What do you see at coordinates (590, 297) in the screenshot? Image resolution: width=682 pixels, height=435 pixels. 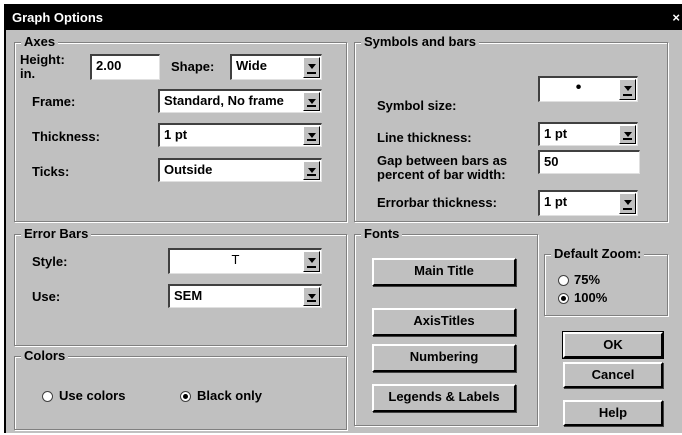 I see `zoom-100-label: 100%` at bounding box center [590, 297].